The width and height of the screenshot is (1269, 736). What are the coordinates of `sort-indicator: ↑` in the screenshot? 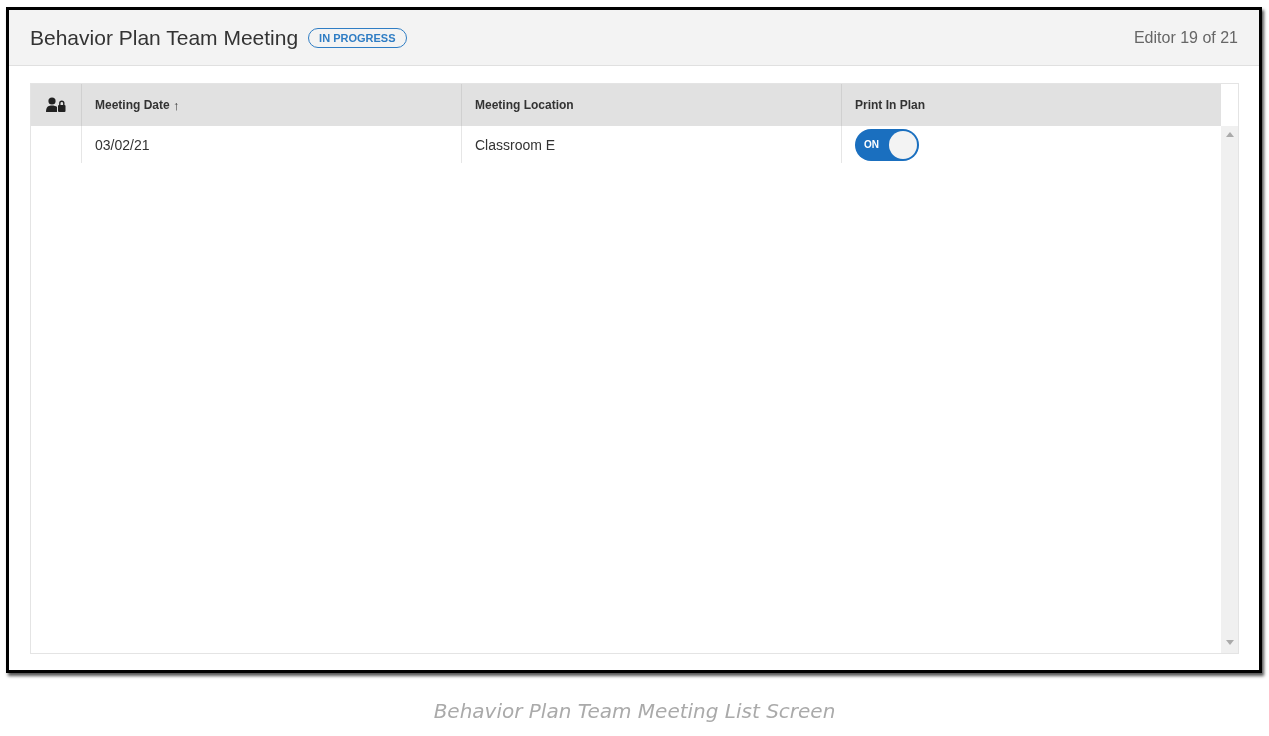 It's located at (176, 105).